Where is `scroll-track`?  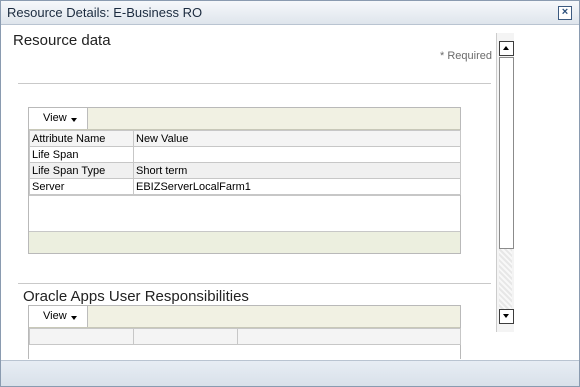
scroll-track is located at coordinates (505, 283).